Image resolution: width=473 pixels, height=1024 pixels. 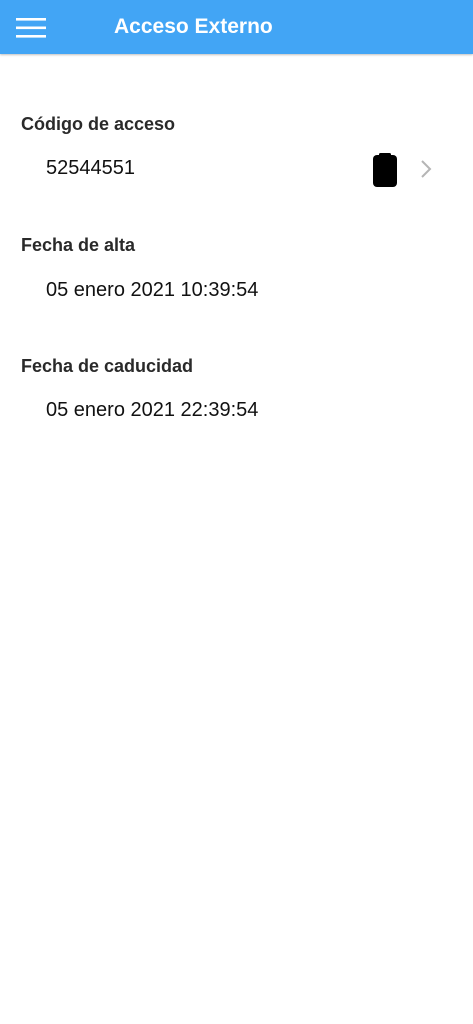 I want to click on chevron-right-icon, so click(x=426, y=169).